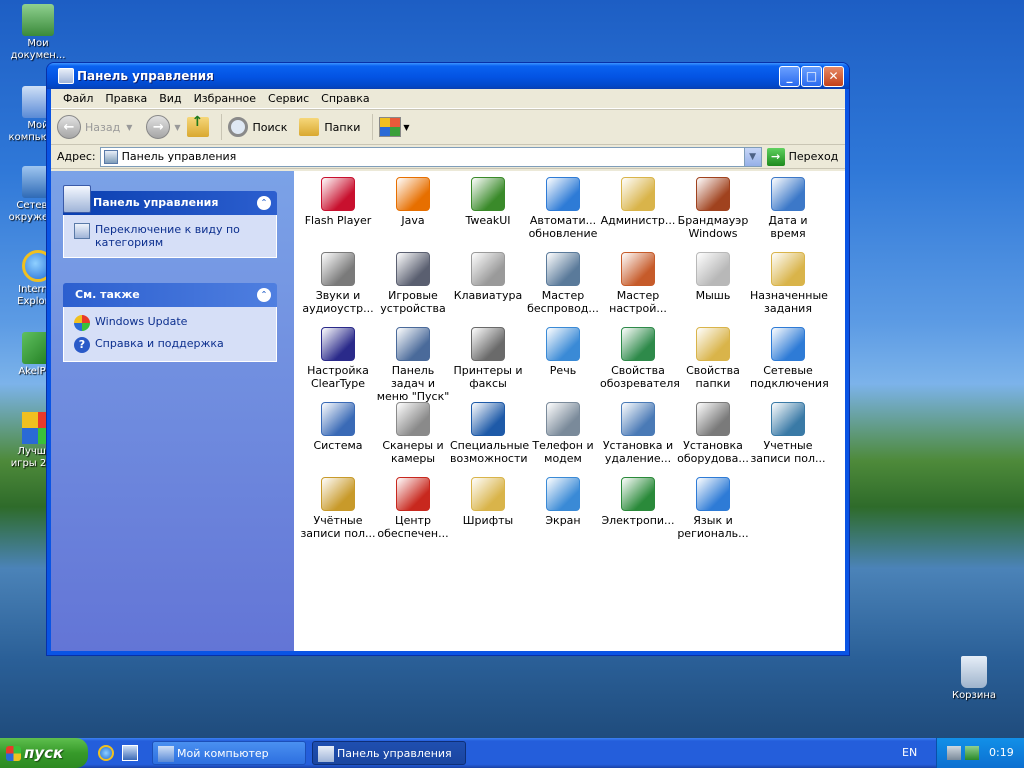 This screenshot has height=768, width=1024. Describe the element at coordinates (489, 433) in the screenshot. I see `control-panel-item: Специальные возможности` at that location.